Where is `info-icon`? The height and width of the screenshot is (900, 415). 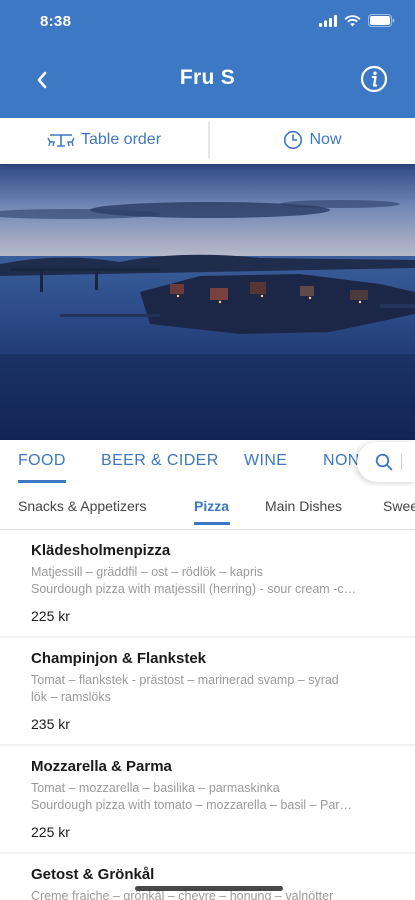 info-icon is located at coordinates (374, 79).